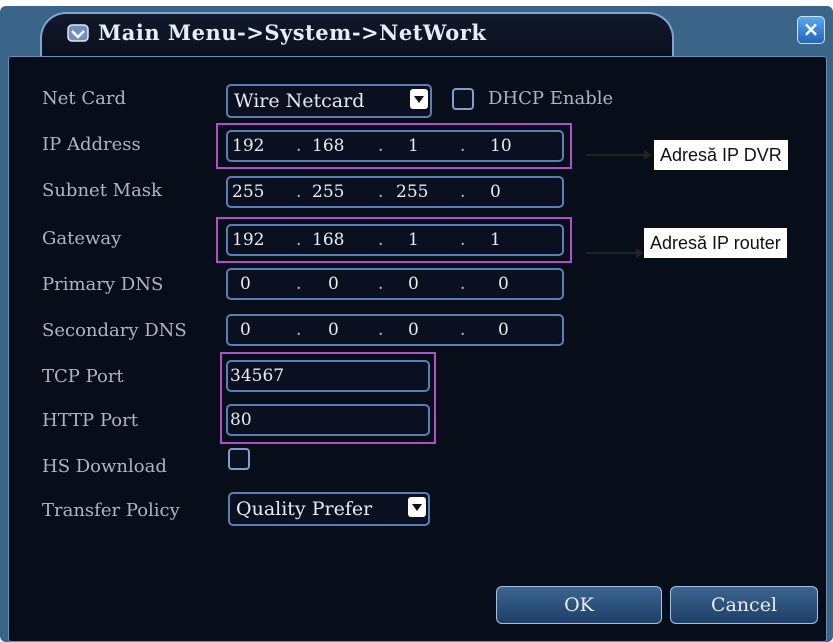 This screenshot has width=833, height=642. What do you see at coordinates (91, 144) in the screenshot?
I see `ip-address-label: IP Address` at bounding box center [91, 144].